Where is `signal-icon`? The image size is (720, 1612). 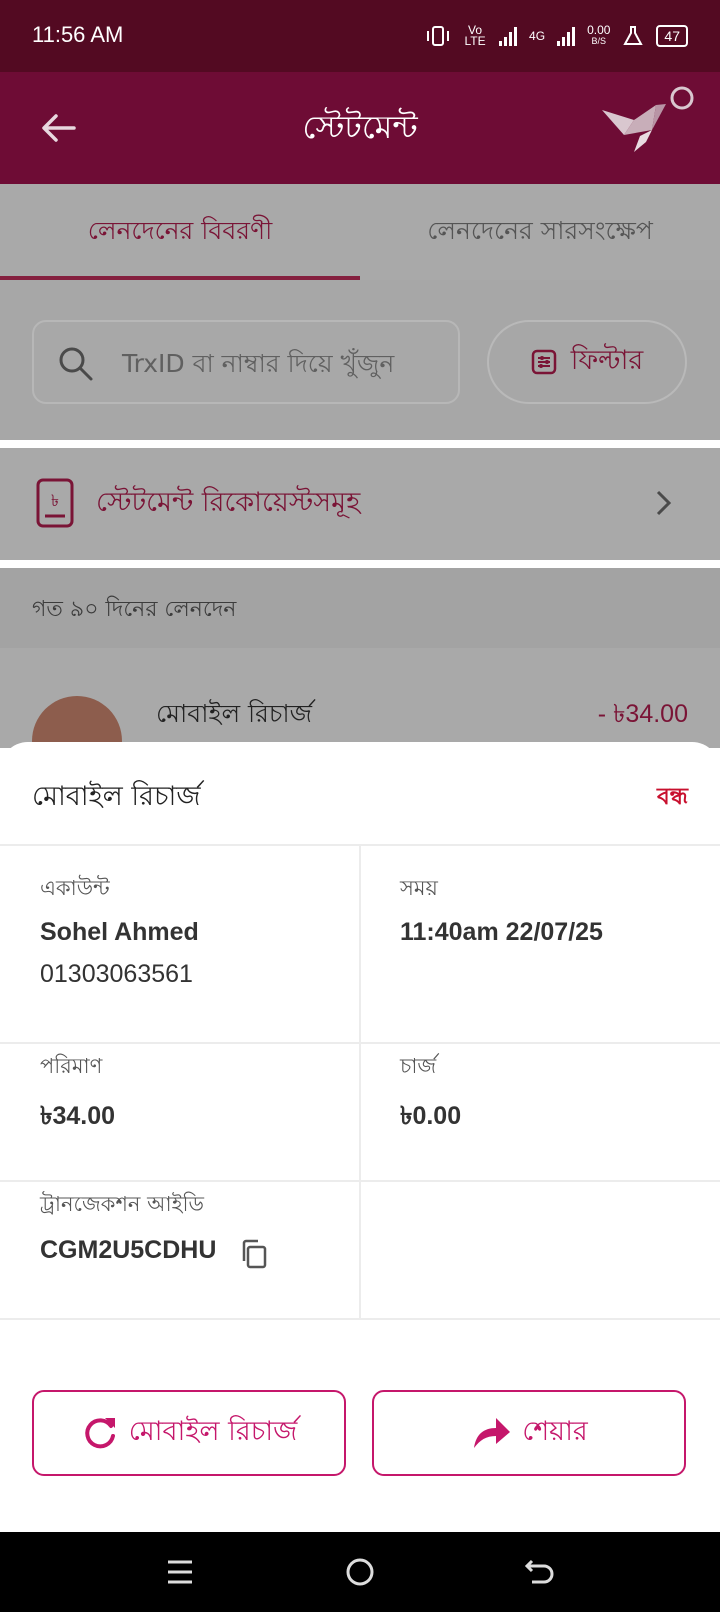 signal-icon is located at coordinates (508, 36).